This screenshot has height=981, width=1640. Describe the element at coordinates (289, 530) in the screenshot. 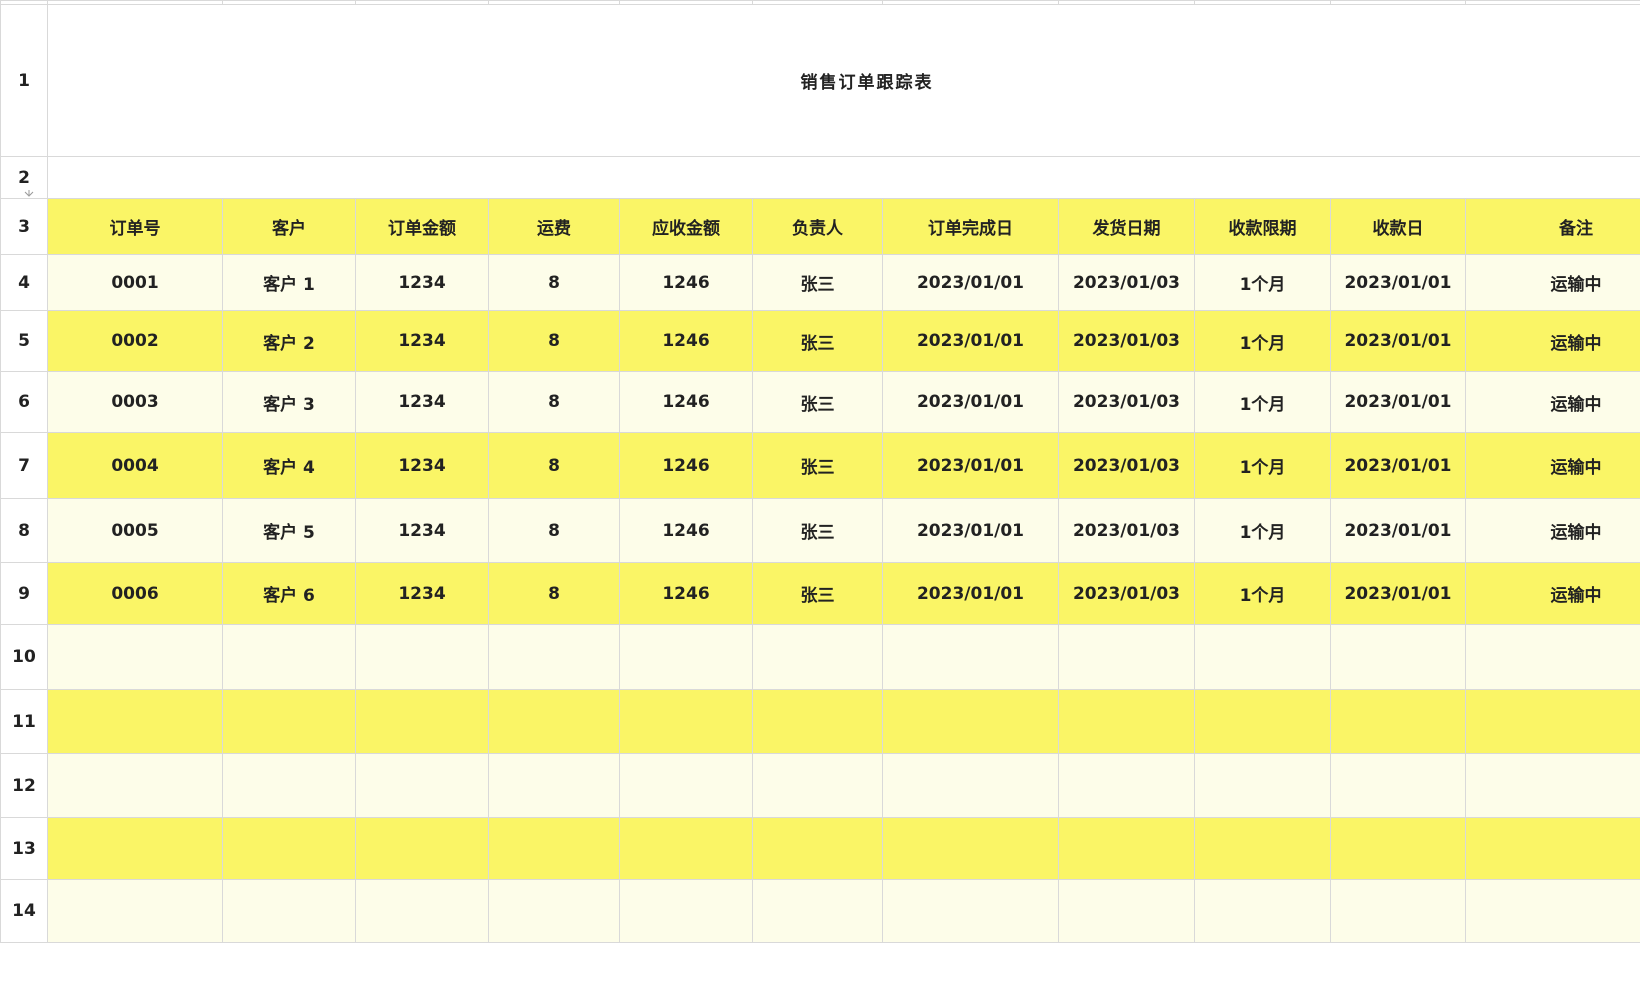

I see `table-cell: 客户 5` at that location.